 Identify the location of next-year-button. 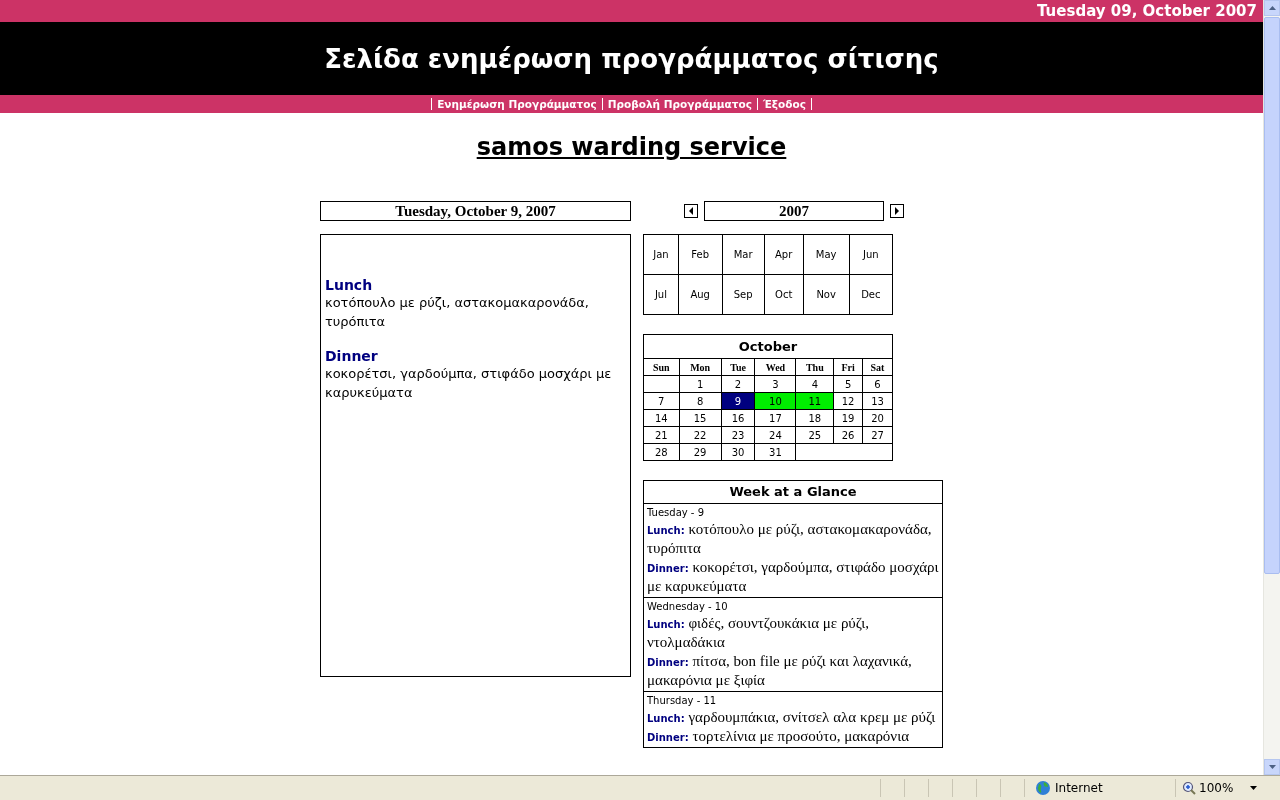
(897, 211).